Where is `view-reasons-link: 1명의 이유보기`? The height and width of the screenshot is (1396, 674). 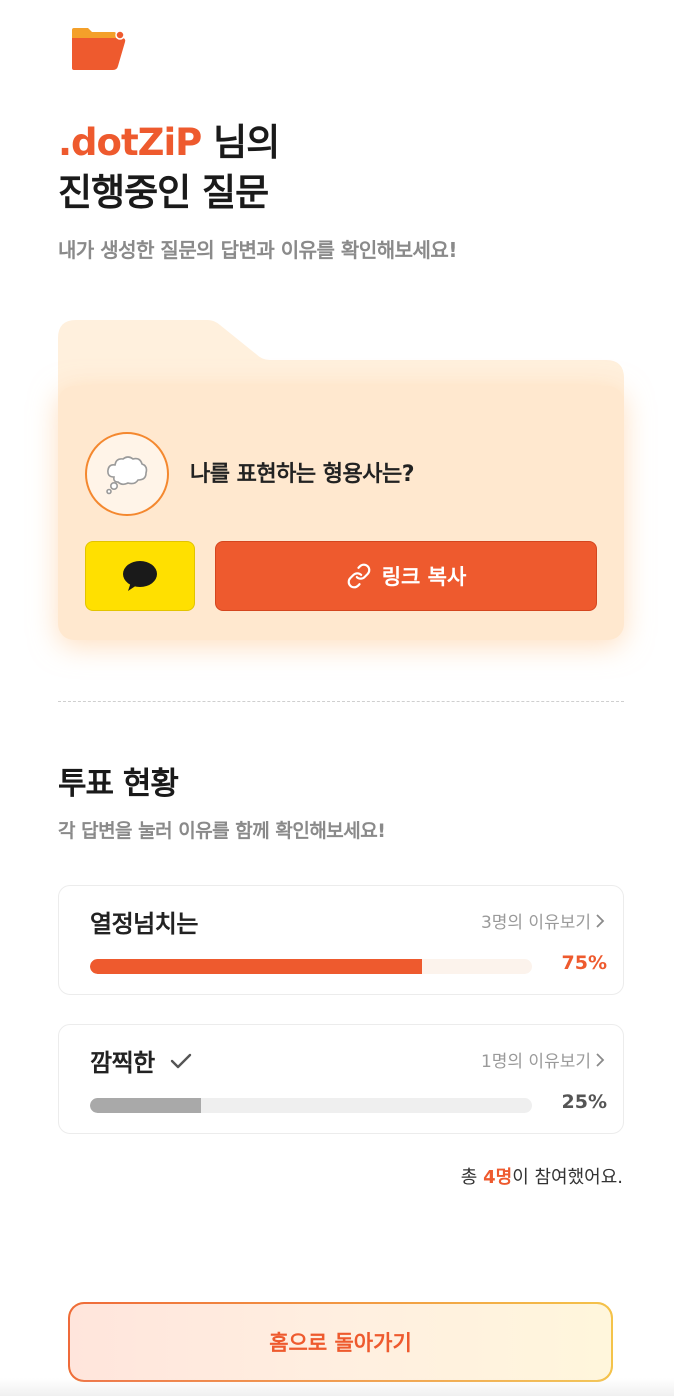 view-reasons-link: 1명의 이유보기 is located at coordinates (543, 1059).